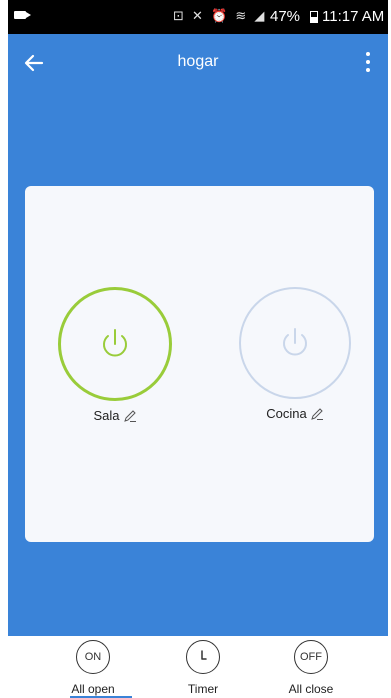 This screenshot has width=391, height=698. What do you see at coordinates (106, 415) in the screenshot?
I see `device-name: Sala` at bounding box center [106, 415].